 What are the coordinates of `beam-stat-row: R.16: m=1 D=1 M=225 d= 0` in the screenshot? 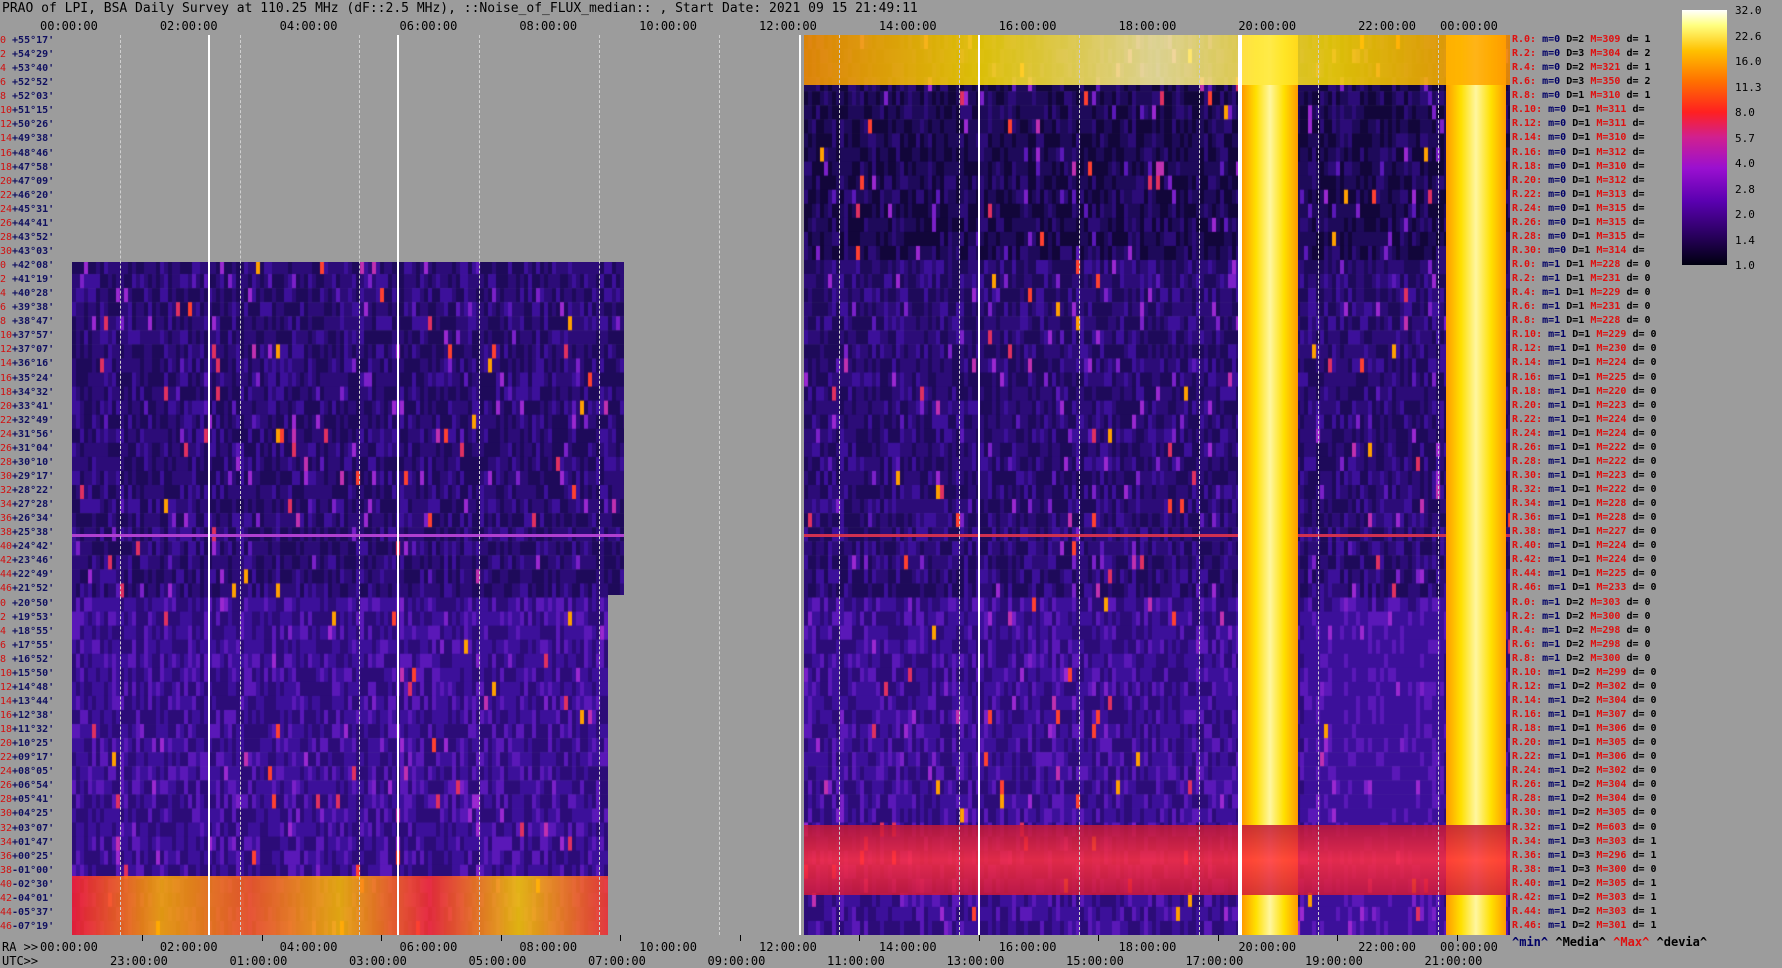 It's located at (1597, 378).